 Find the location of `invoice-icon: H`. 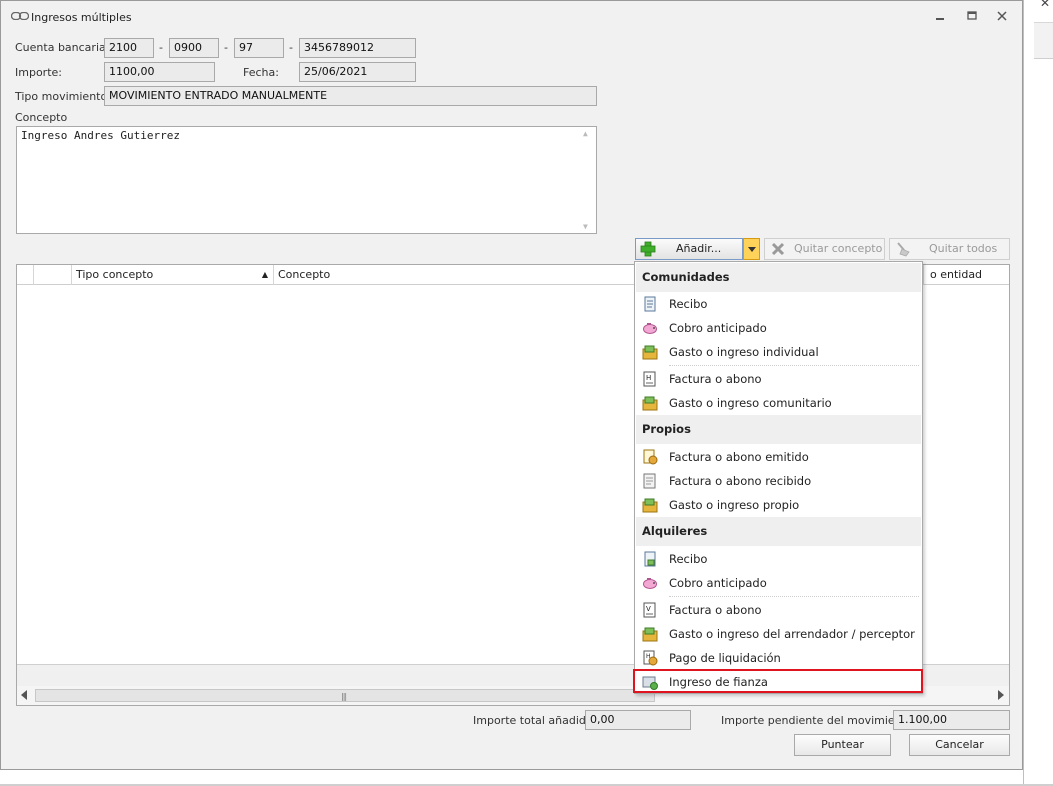

invoice-icon: H is located at coordinates (649, 379).